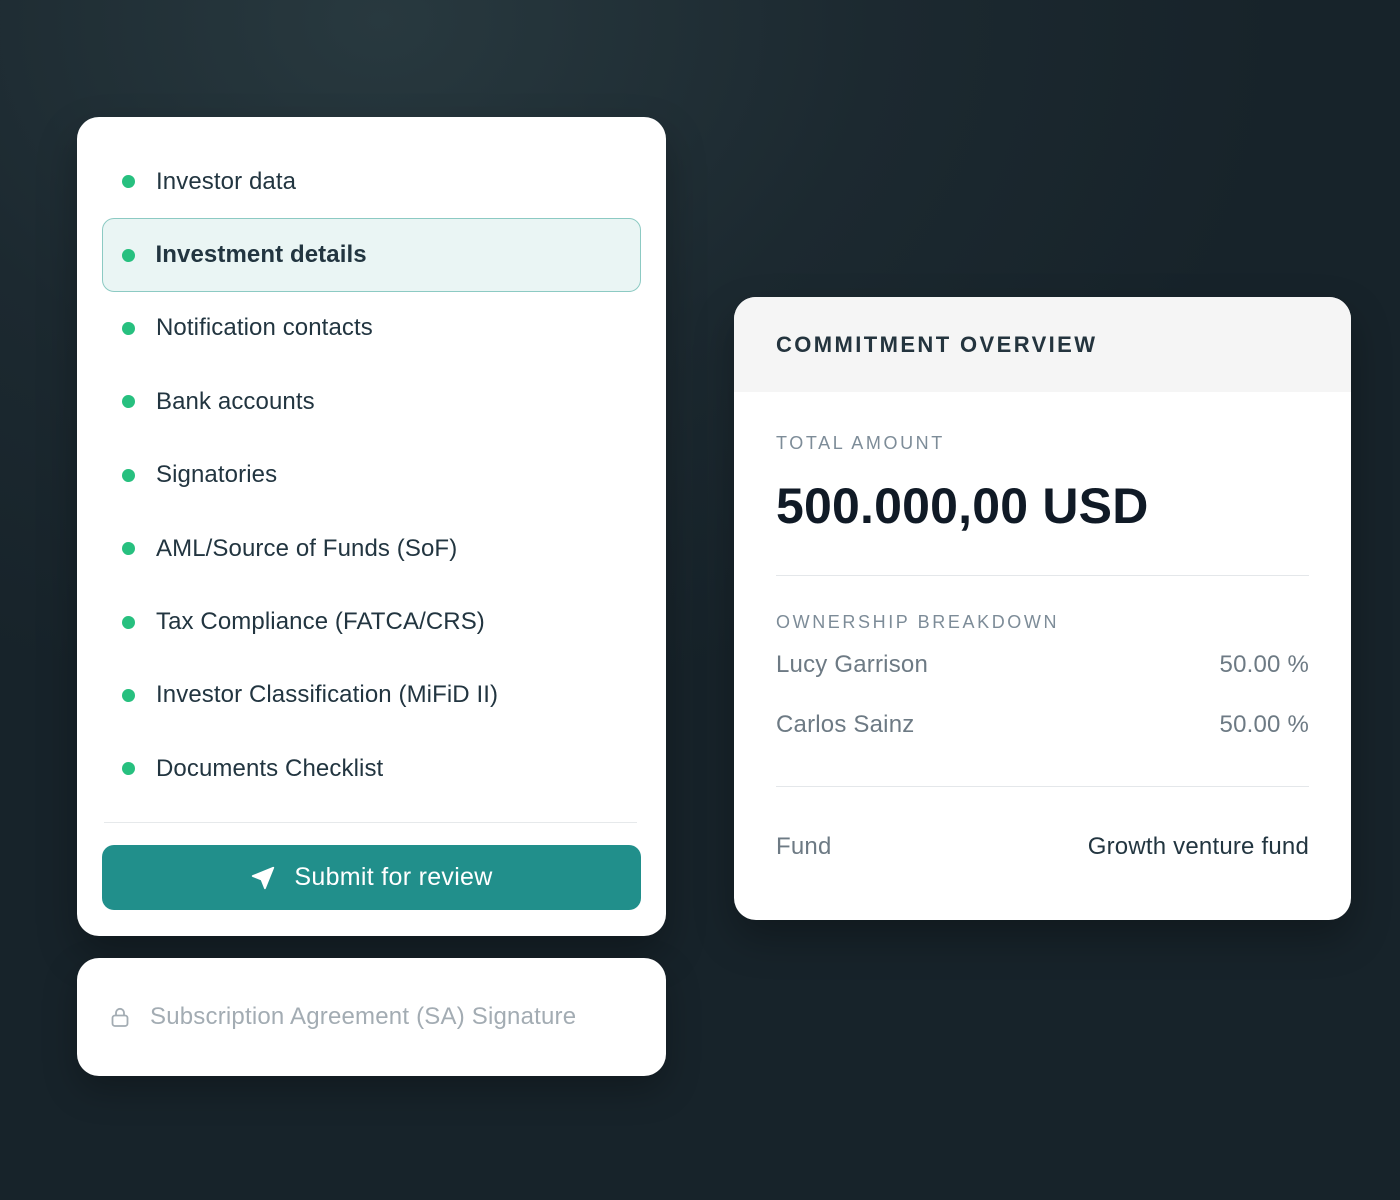 The image size is (1400, 1200). I want to click on send-icon, so click(263, 878).